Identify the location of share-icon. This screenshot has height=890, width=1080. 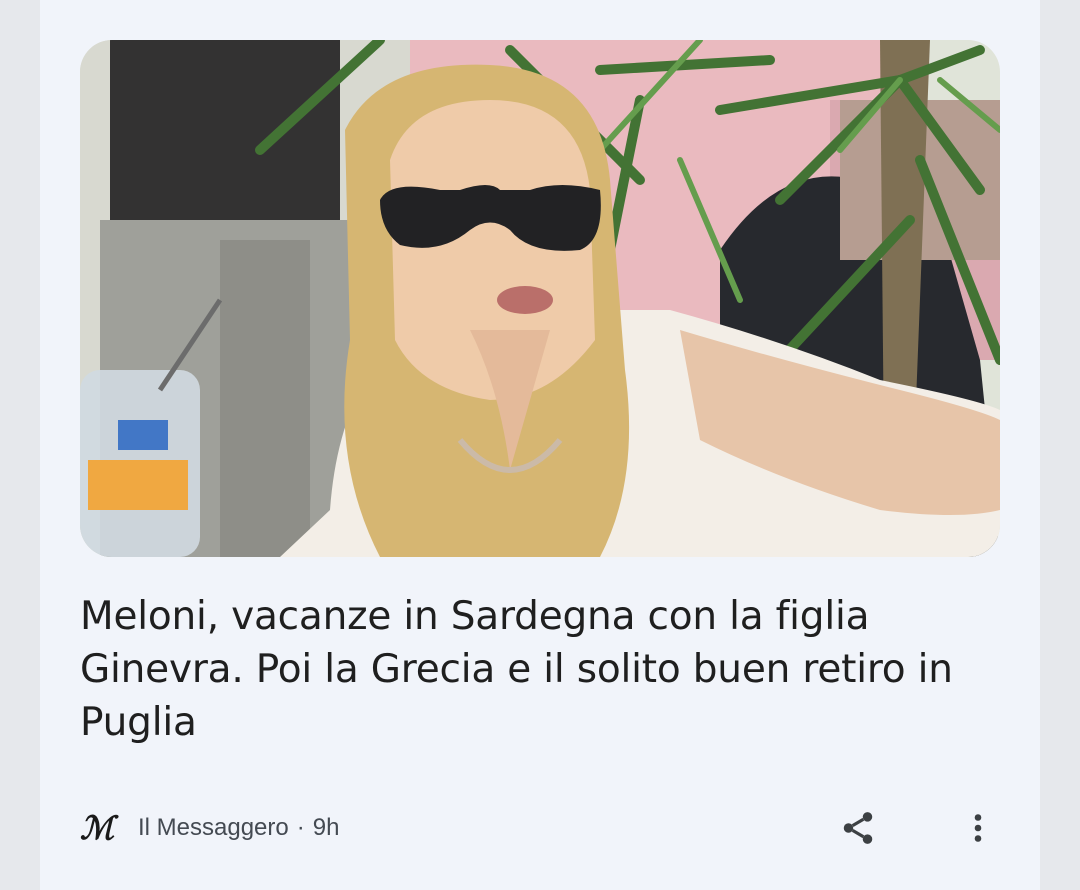
(858, 828).